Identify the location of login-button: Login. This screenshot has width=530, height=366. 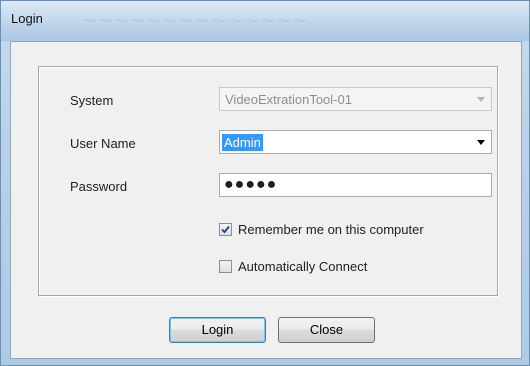
(217, 330).